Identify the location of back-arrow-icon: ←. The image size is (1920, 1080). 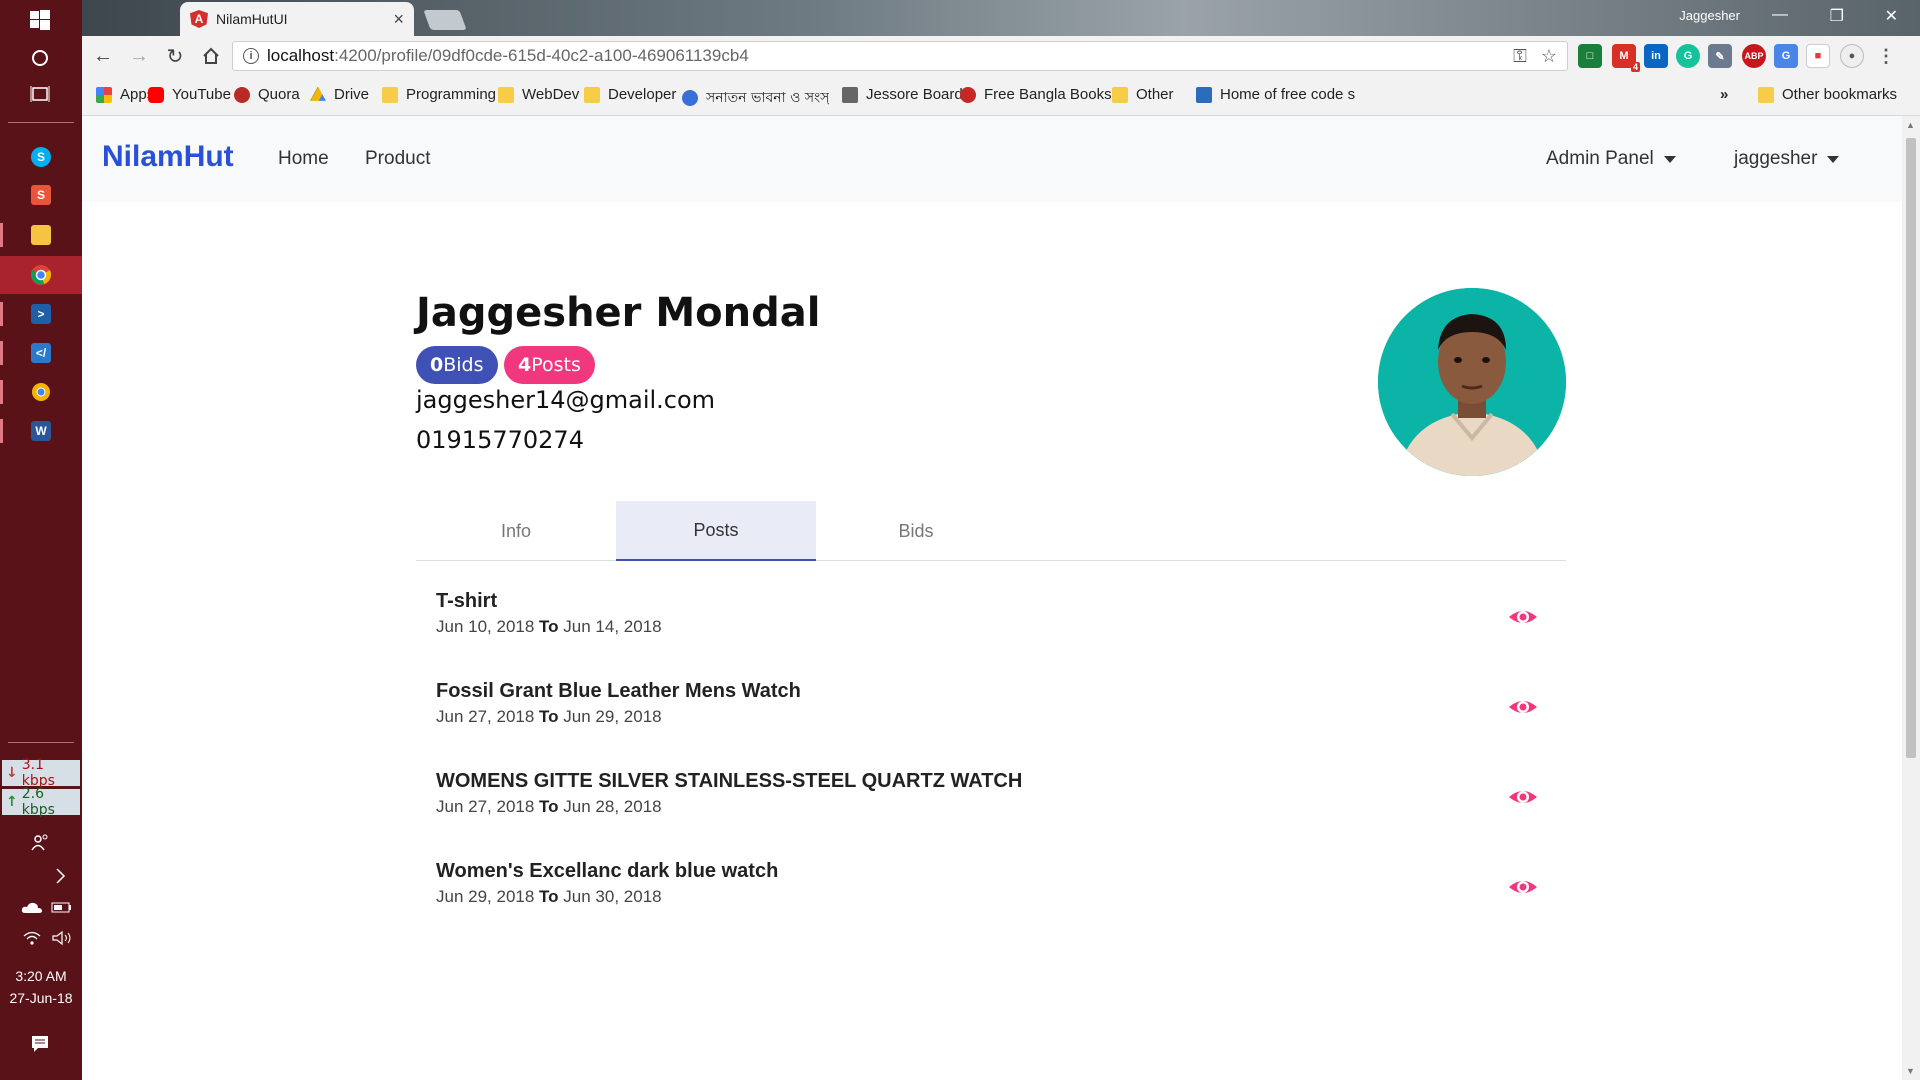
(103, 56).